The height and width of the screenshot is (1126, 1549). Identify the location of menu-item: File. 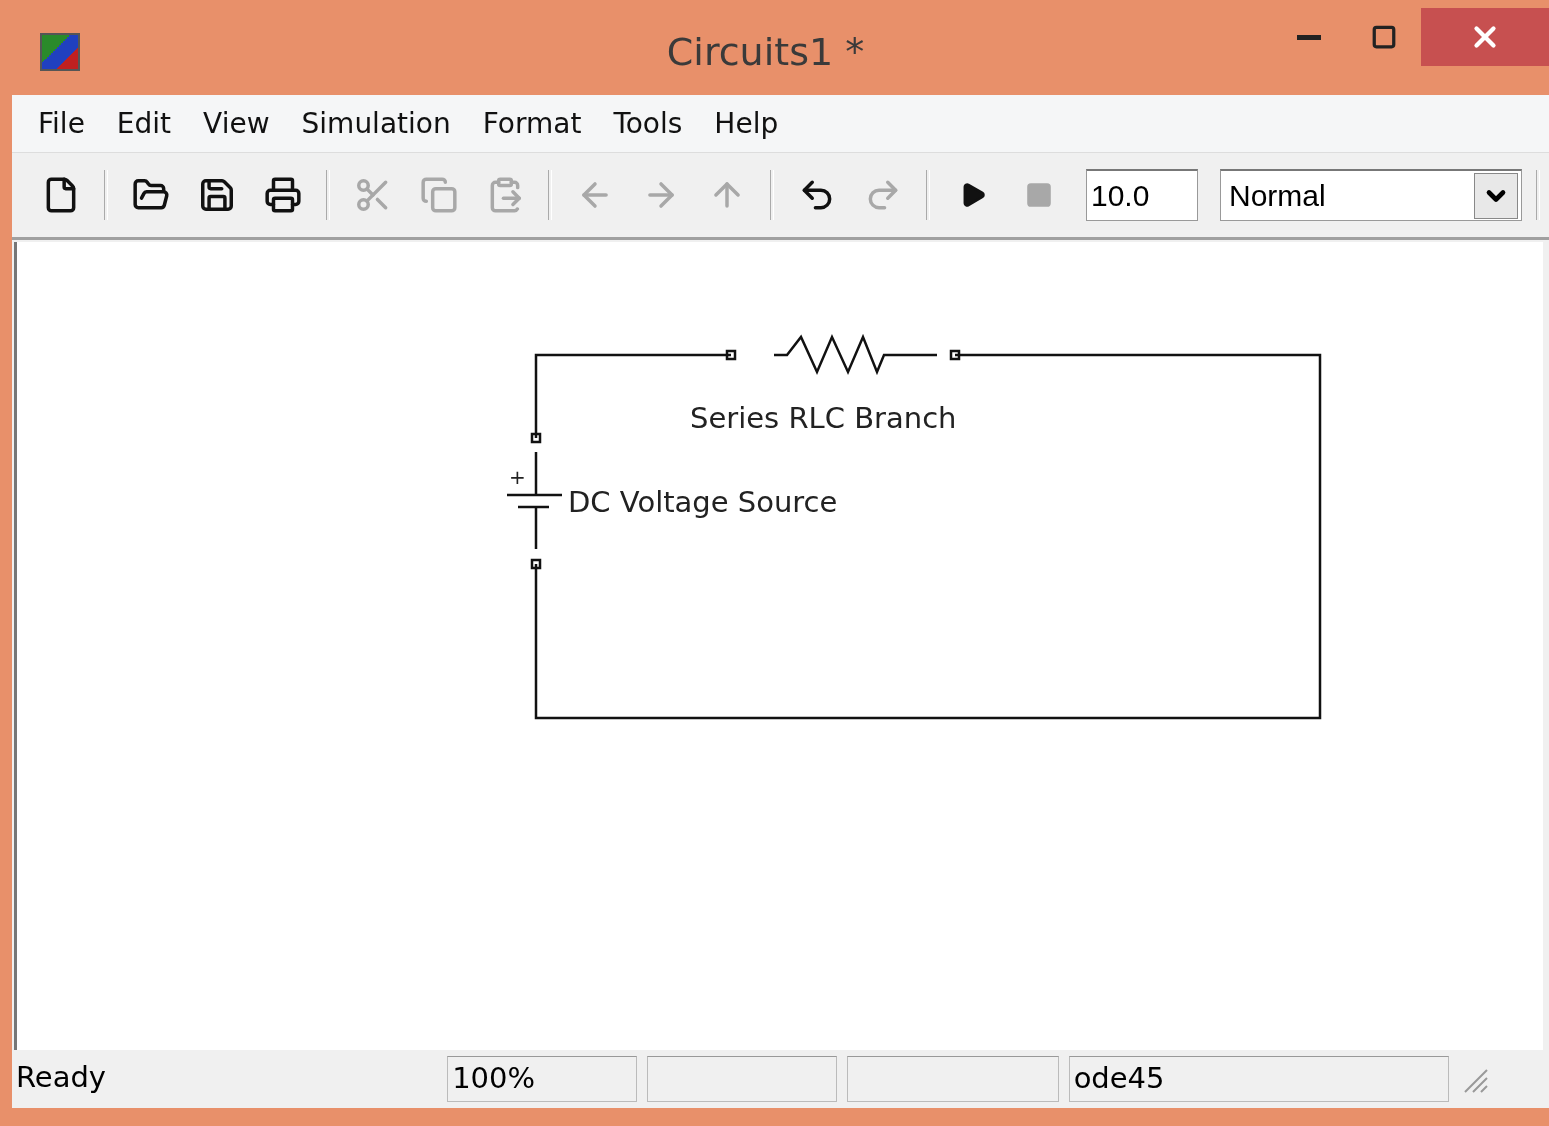
(61, 123).